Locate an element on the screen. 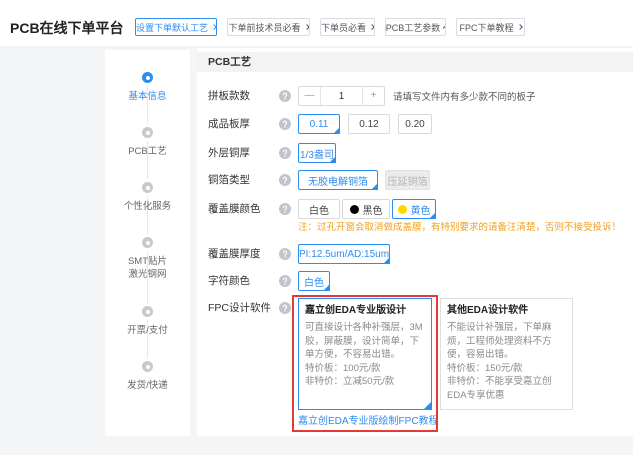 This screenshot has height=455, width=633. coverlay-color-white: 白色 is located at coordinates (319, 209).